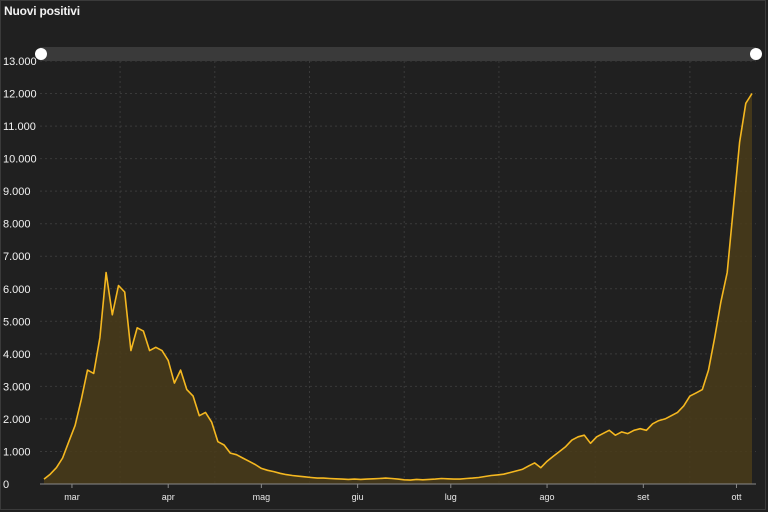 This screenshot has width=768, height=512. Describe the element at coordinates (72, 497) in the screenshot. I see `x-tick-label: mar` at that location.